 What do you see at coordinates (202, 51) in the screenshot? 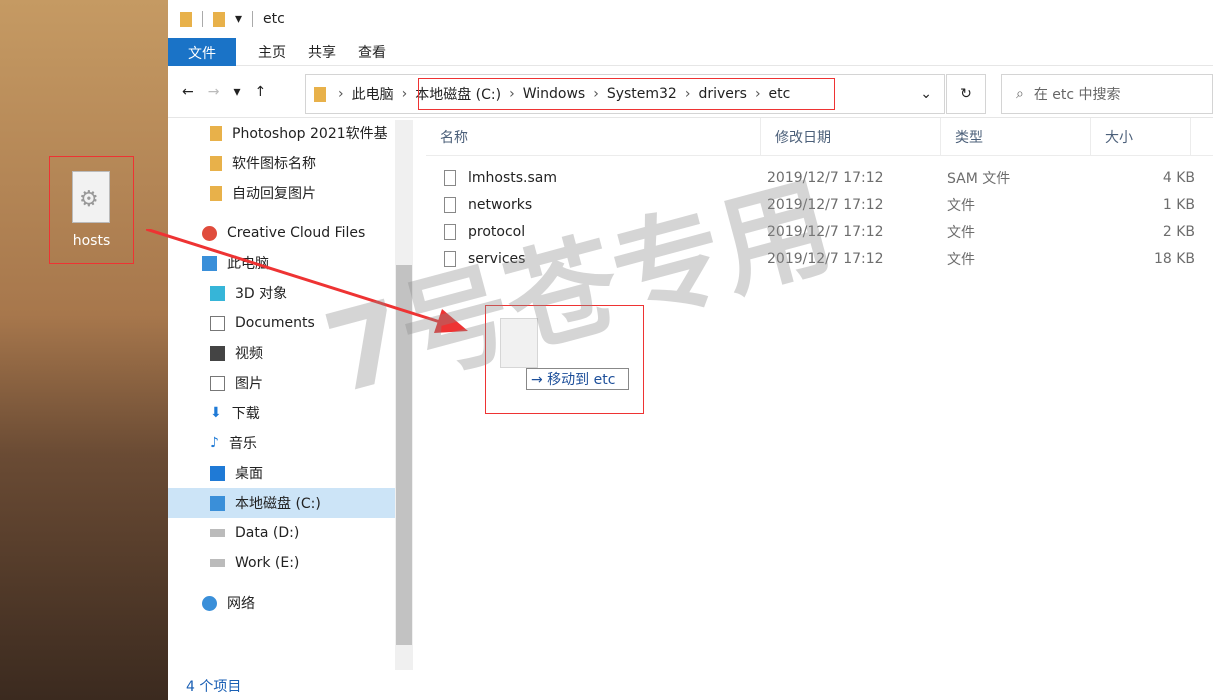
I see `tab-file: 文件` at bounding box center [202, 51].